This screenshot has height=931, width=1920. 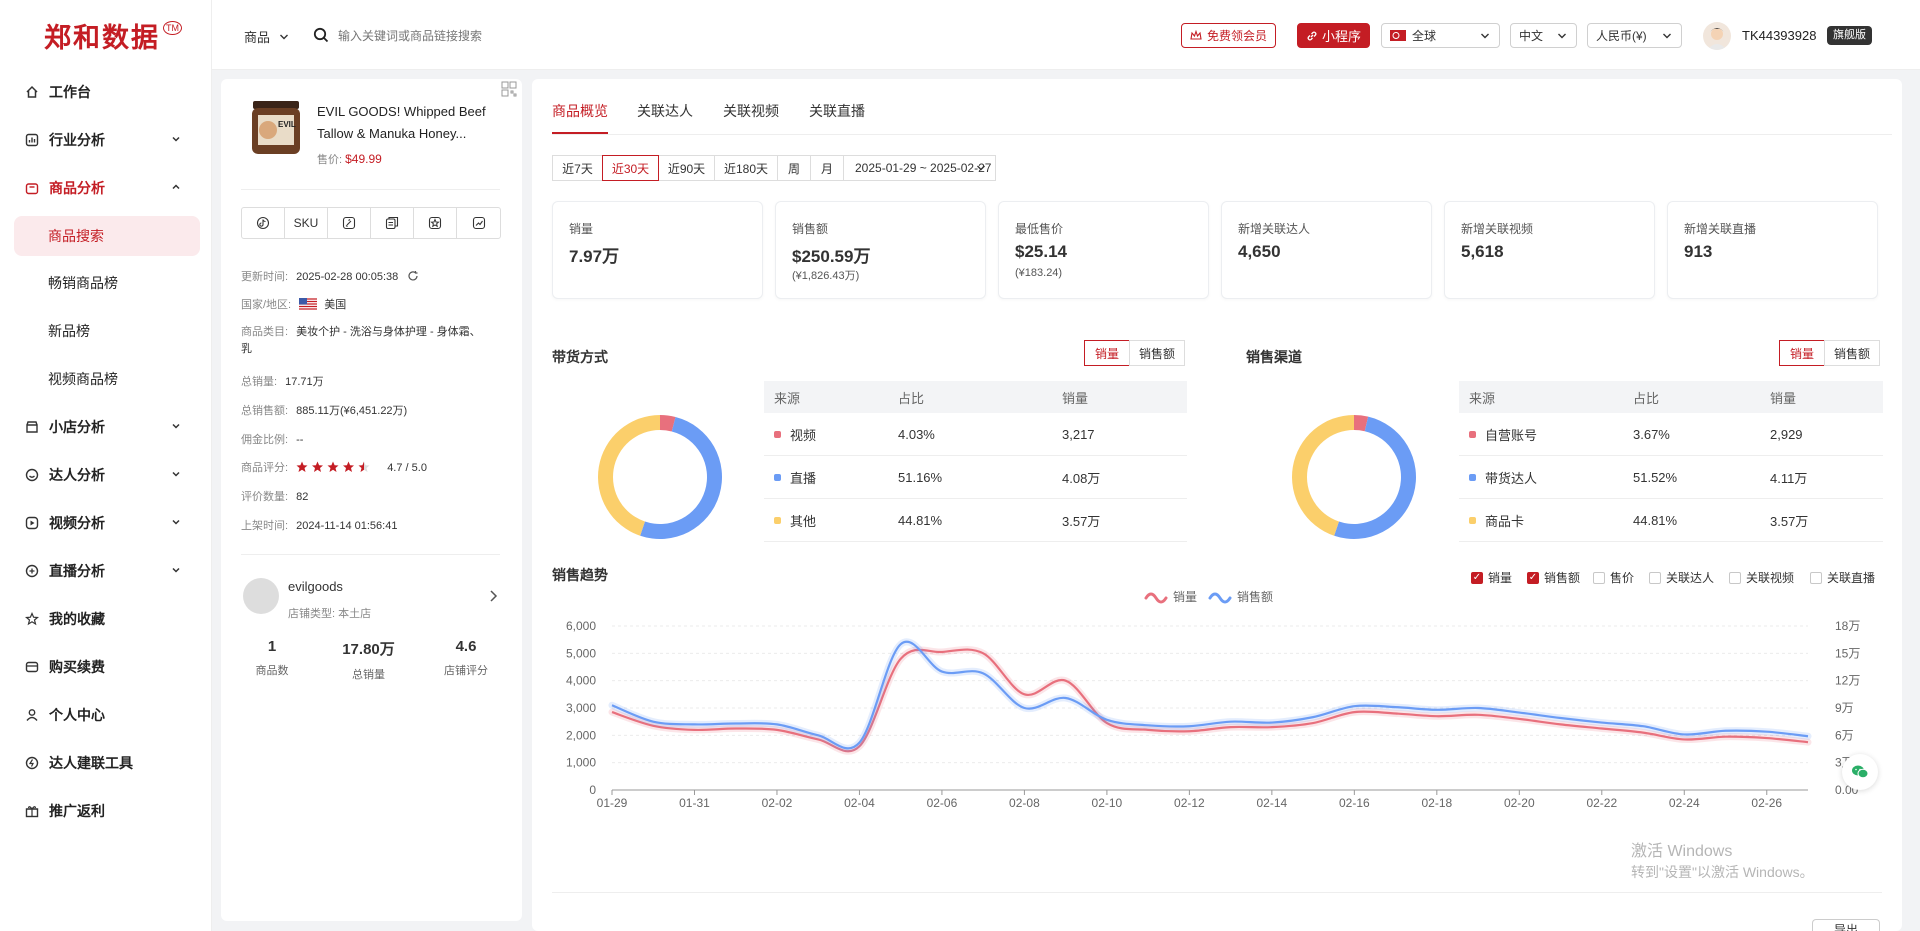 I want to click on series-check-gmv: ✓ 销售额, so click(x=1553, y=577).